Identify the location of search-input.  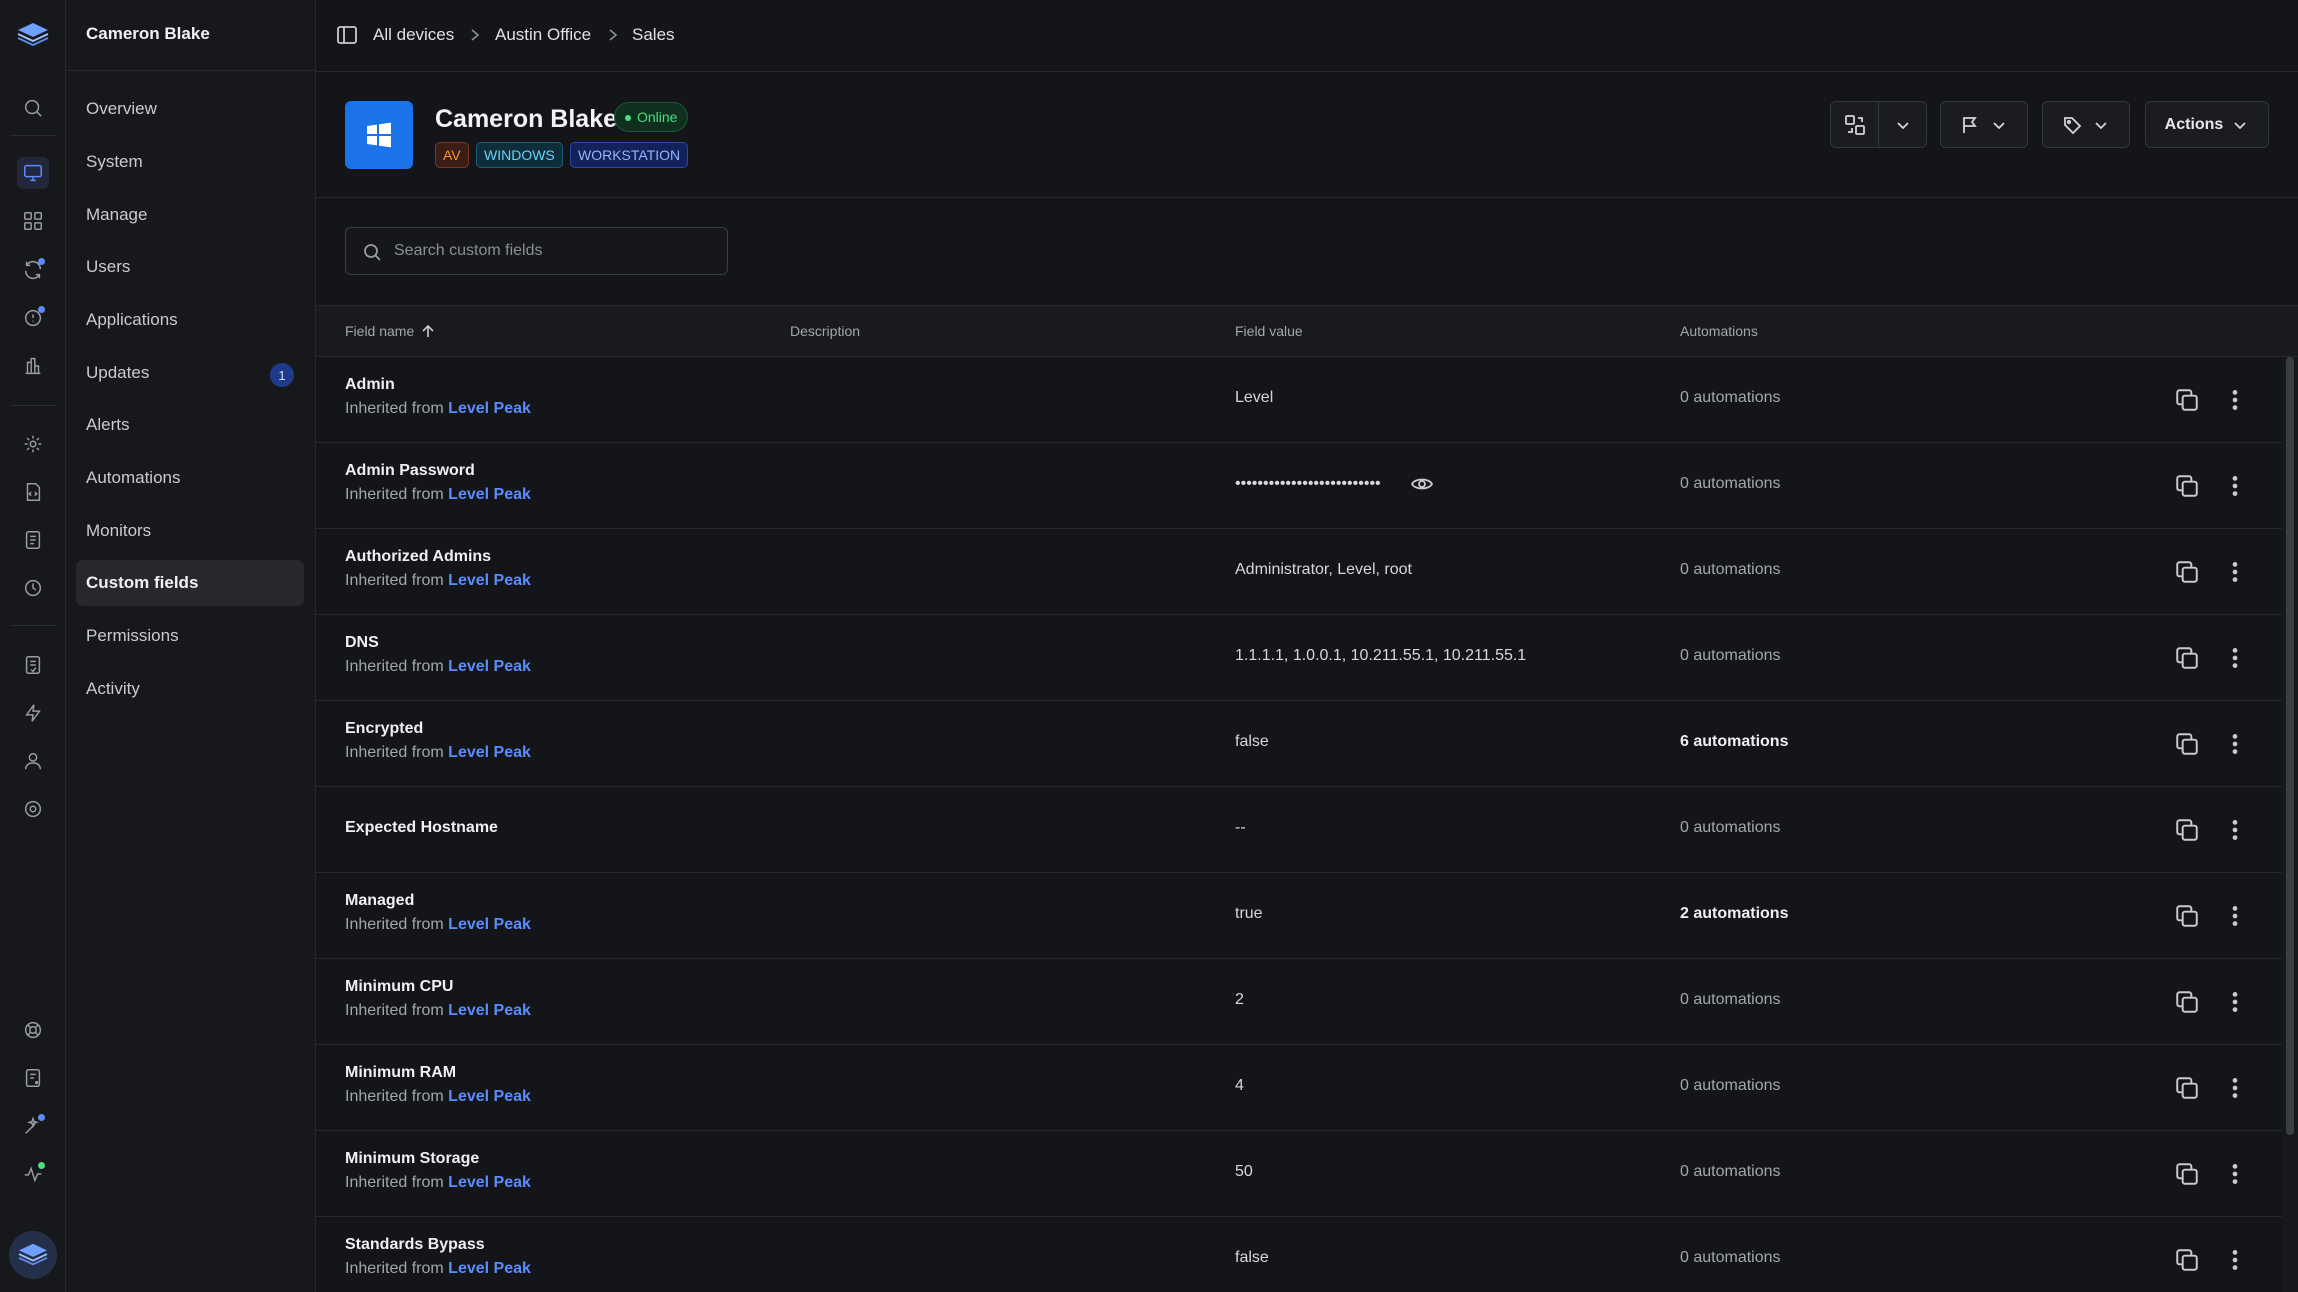
(554, 251).